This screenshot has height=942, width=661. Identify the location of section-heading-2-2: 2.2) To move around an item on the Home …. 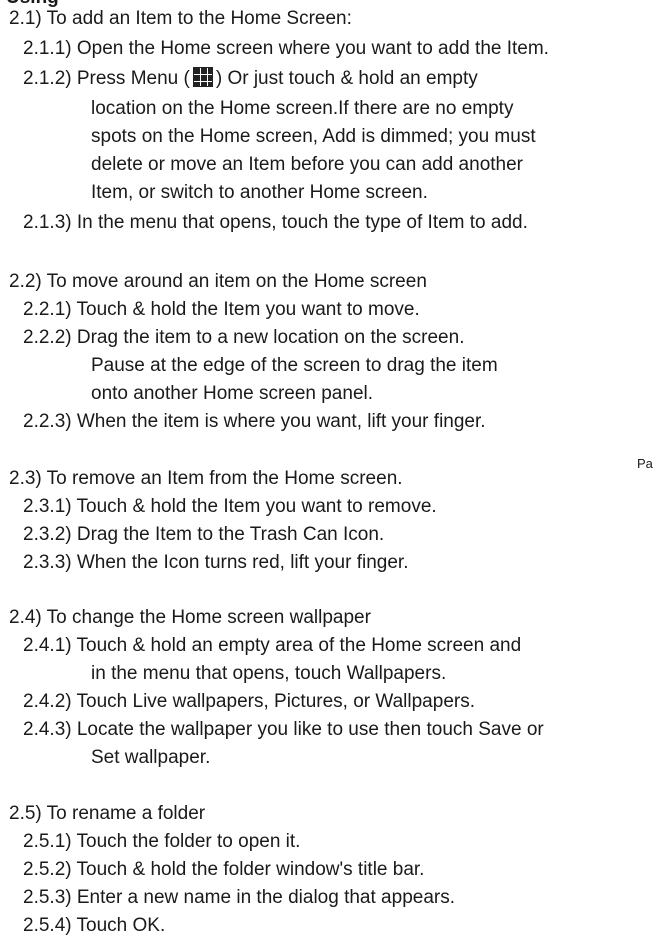
(218, 281).